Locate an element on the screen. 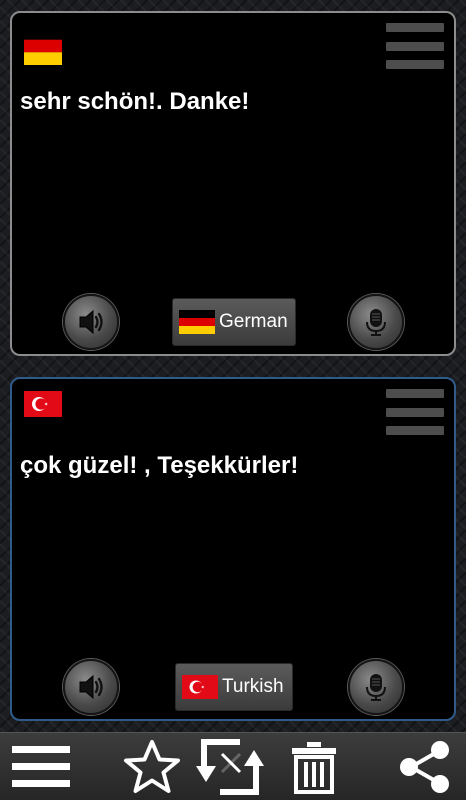 Image resolution: width=466 pixels, height=800 pixels. favorite-button is located at coordinates (152, 766).